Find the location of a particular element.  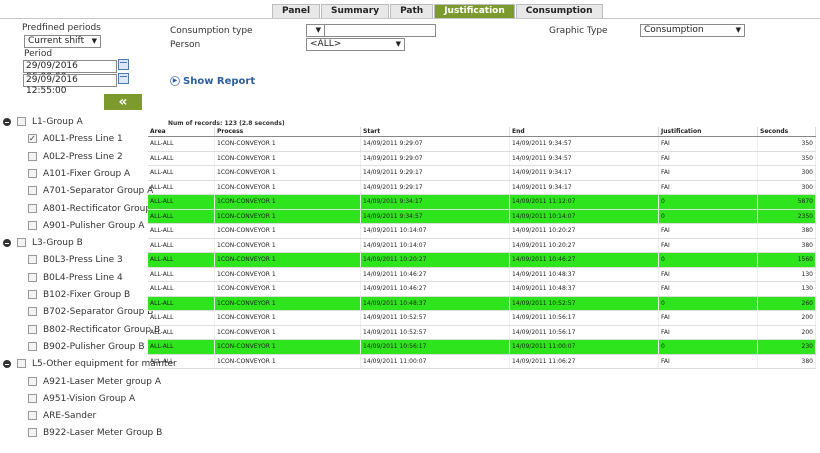

tree-label: B922-Laser Meter Group B is located at coordinates (103, 433).